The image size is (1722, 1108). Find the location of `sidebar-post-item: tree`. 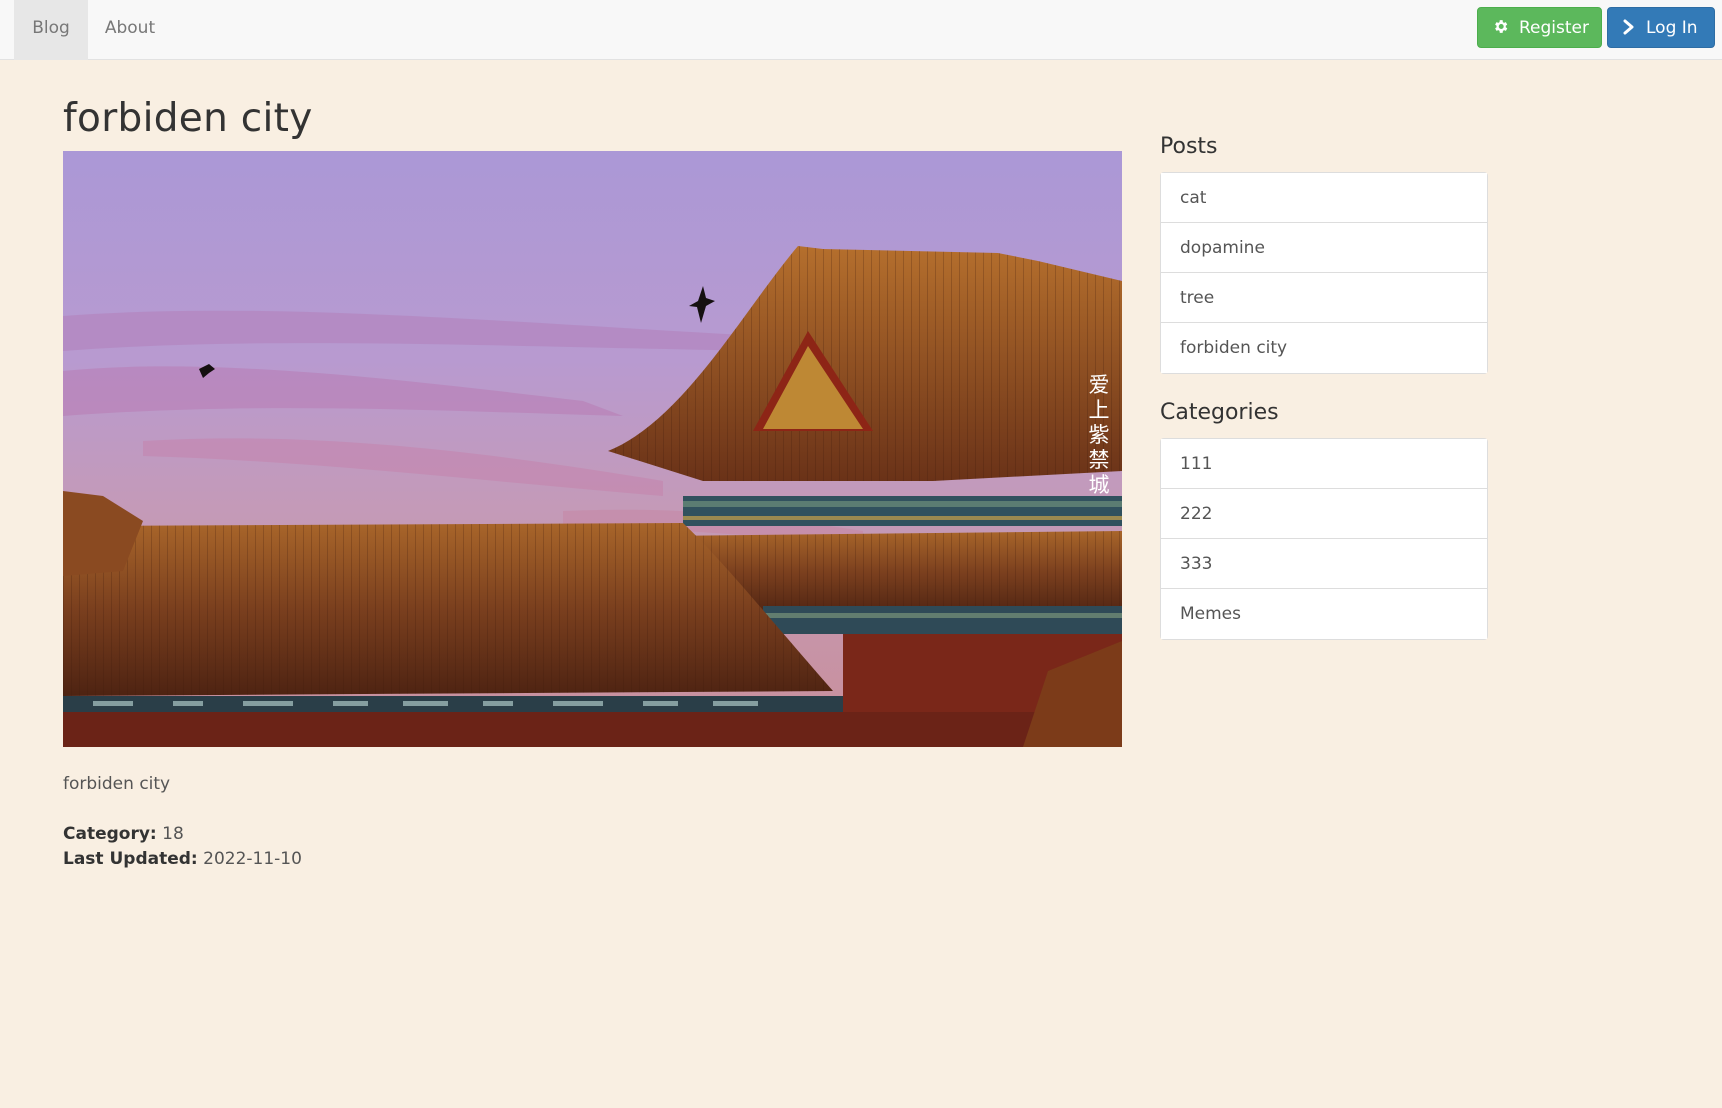

sidebar-post-item: tree is located at coordinates (1324, 298).